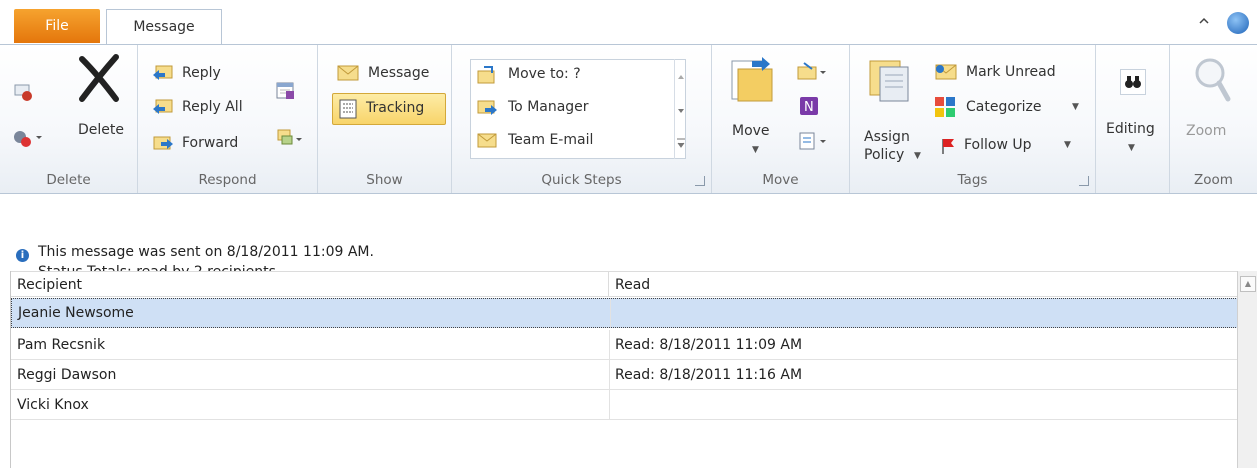 This screenshot has height=468, width=1257. I want to click on mark-unread-icon, so click(946, 72).